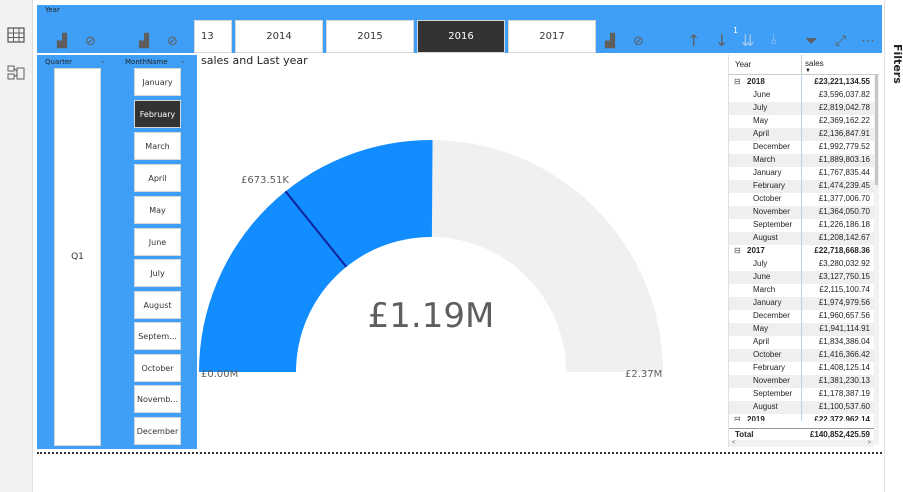 This screenshot has height=492, width=903. Describe the element at coordinates (801, 329) in the screenshot. I see `matrix-row: May £1,941,114.91` at that location.